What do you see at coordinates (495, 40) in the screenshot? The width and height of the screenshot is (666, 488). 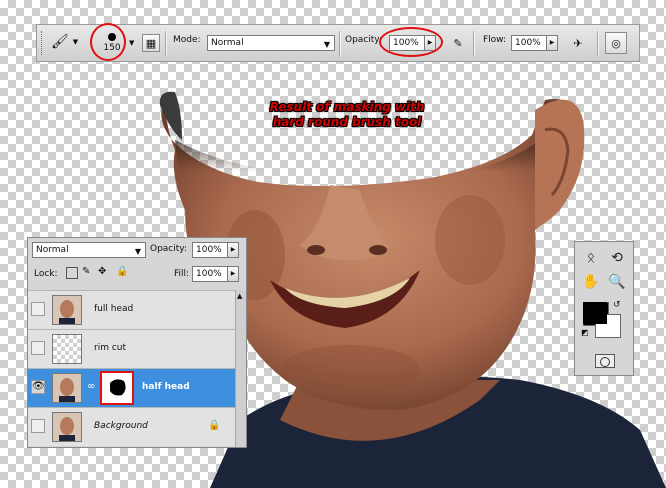 I see `flow-label: Flow:` at bounding box center [495, 40].